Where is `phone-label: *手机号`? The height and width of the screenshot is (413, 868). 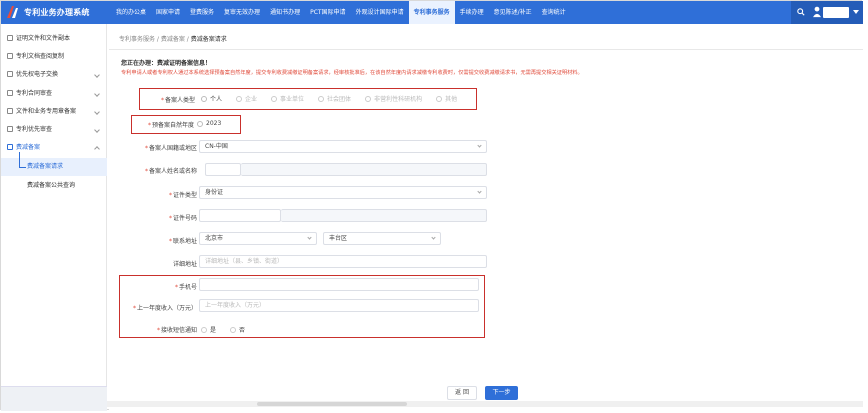
phone-label: *手机号 is located at coordinates (185, 287).